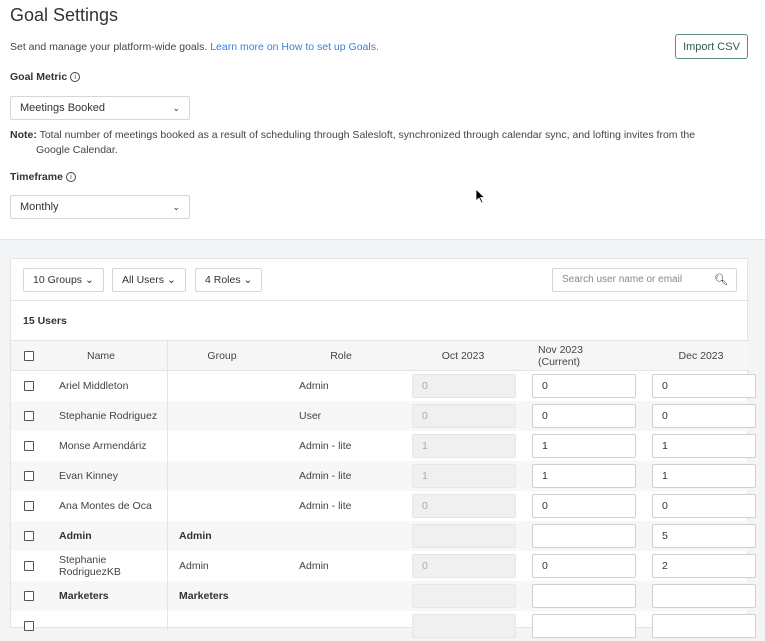 This screenshot has height=641, width=765. I want to click on table-row: Ariel Middleton Admin 0 0 0, so click(383, 386).